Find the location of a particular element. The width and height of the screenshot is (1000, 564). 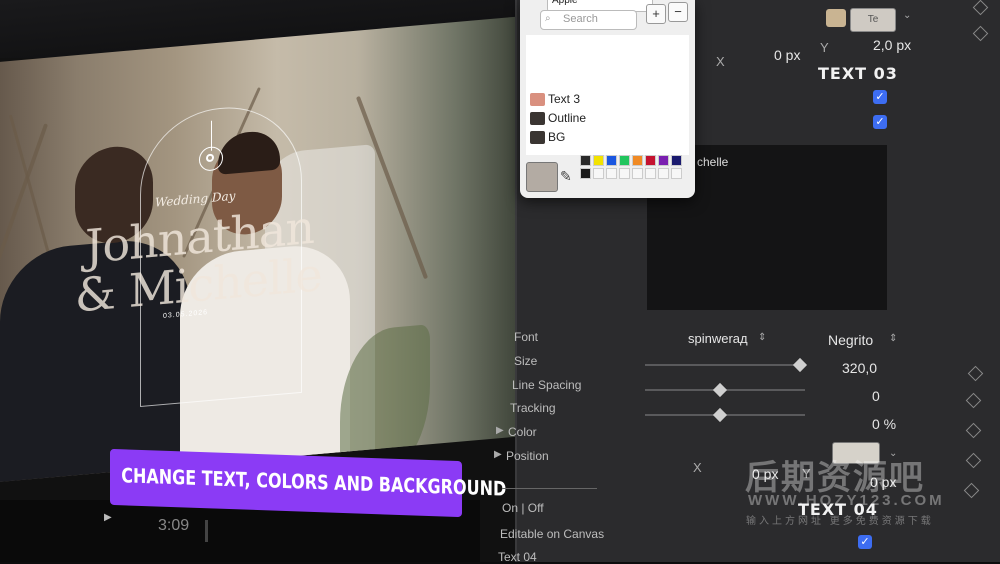

text-03-checkbox-2: ✓ is located at coordinates (880, 122).